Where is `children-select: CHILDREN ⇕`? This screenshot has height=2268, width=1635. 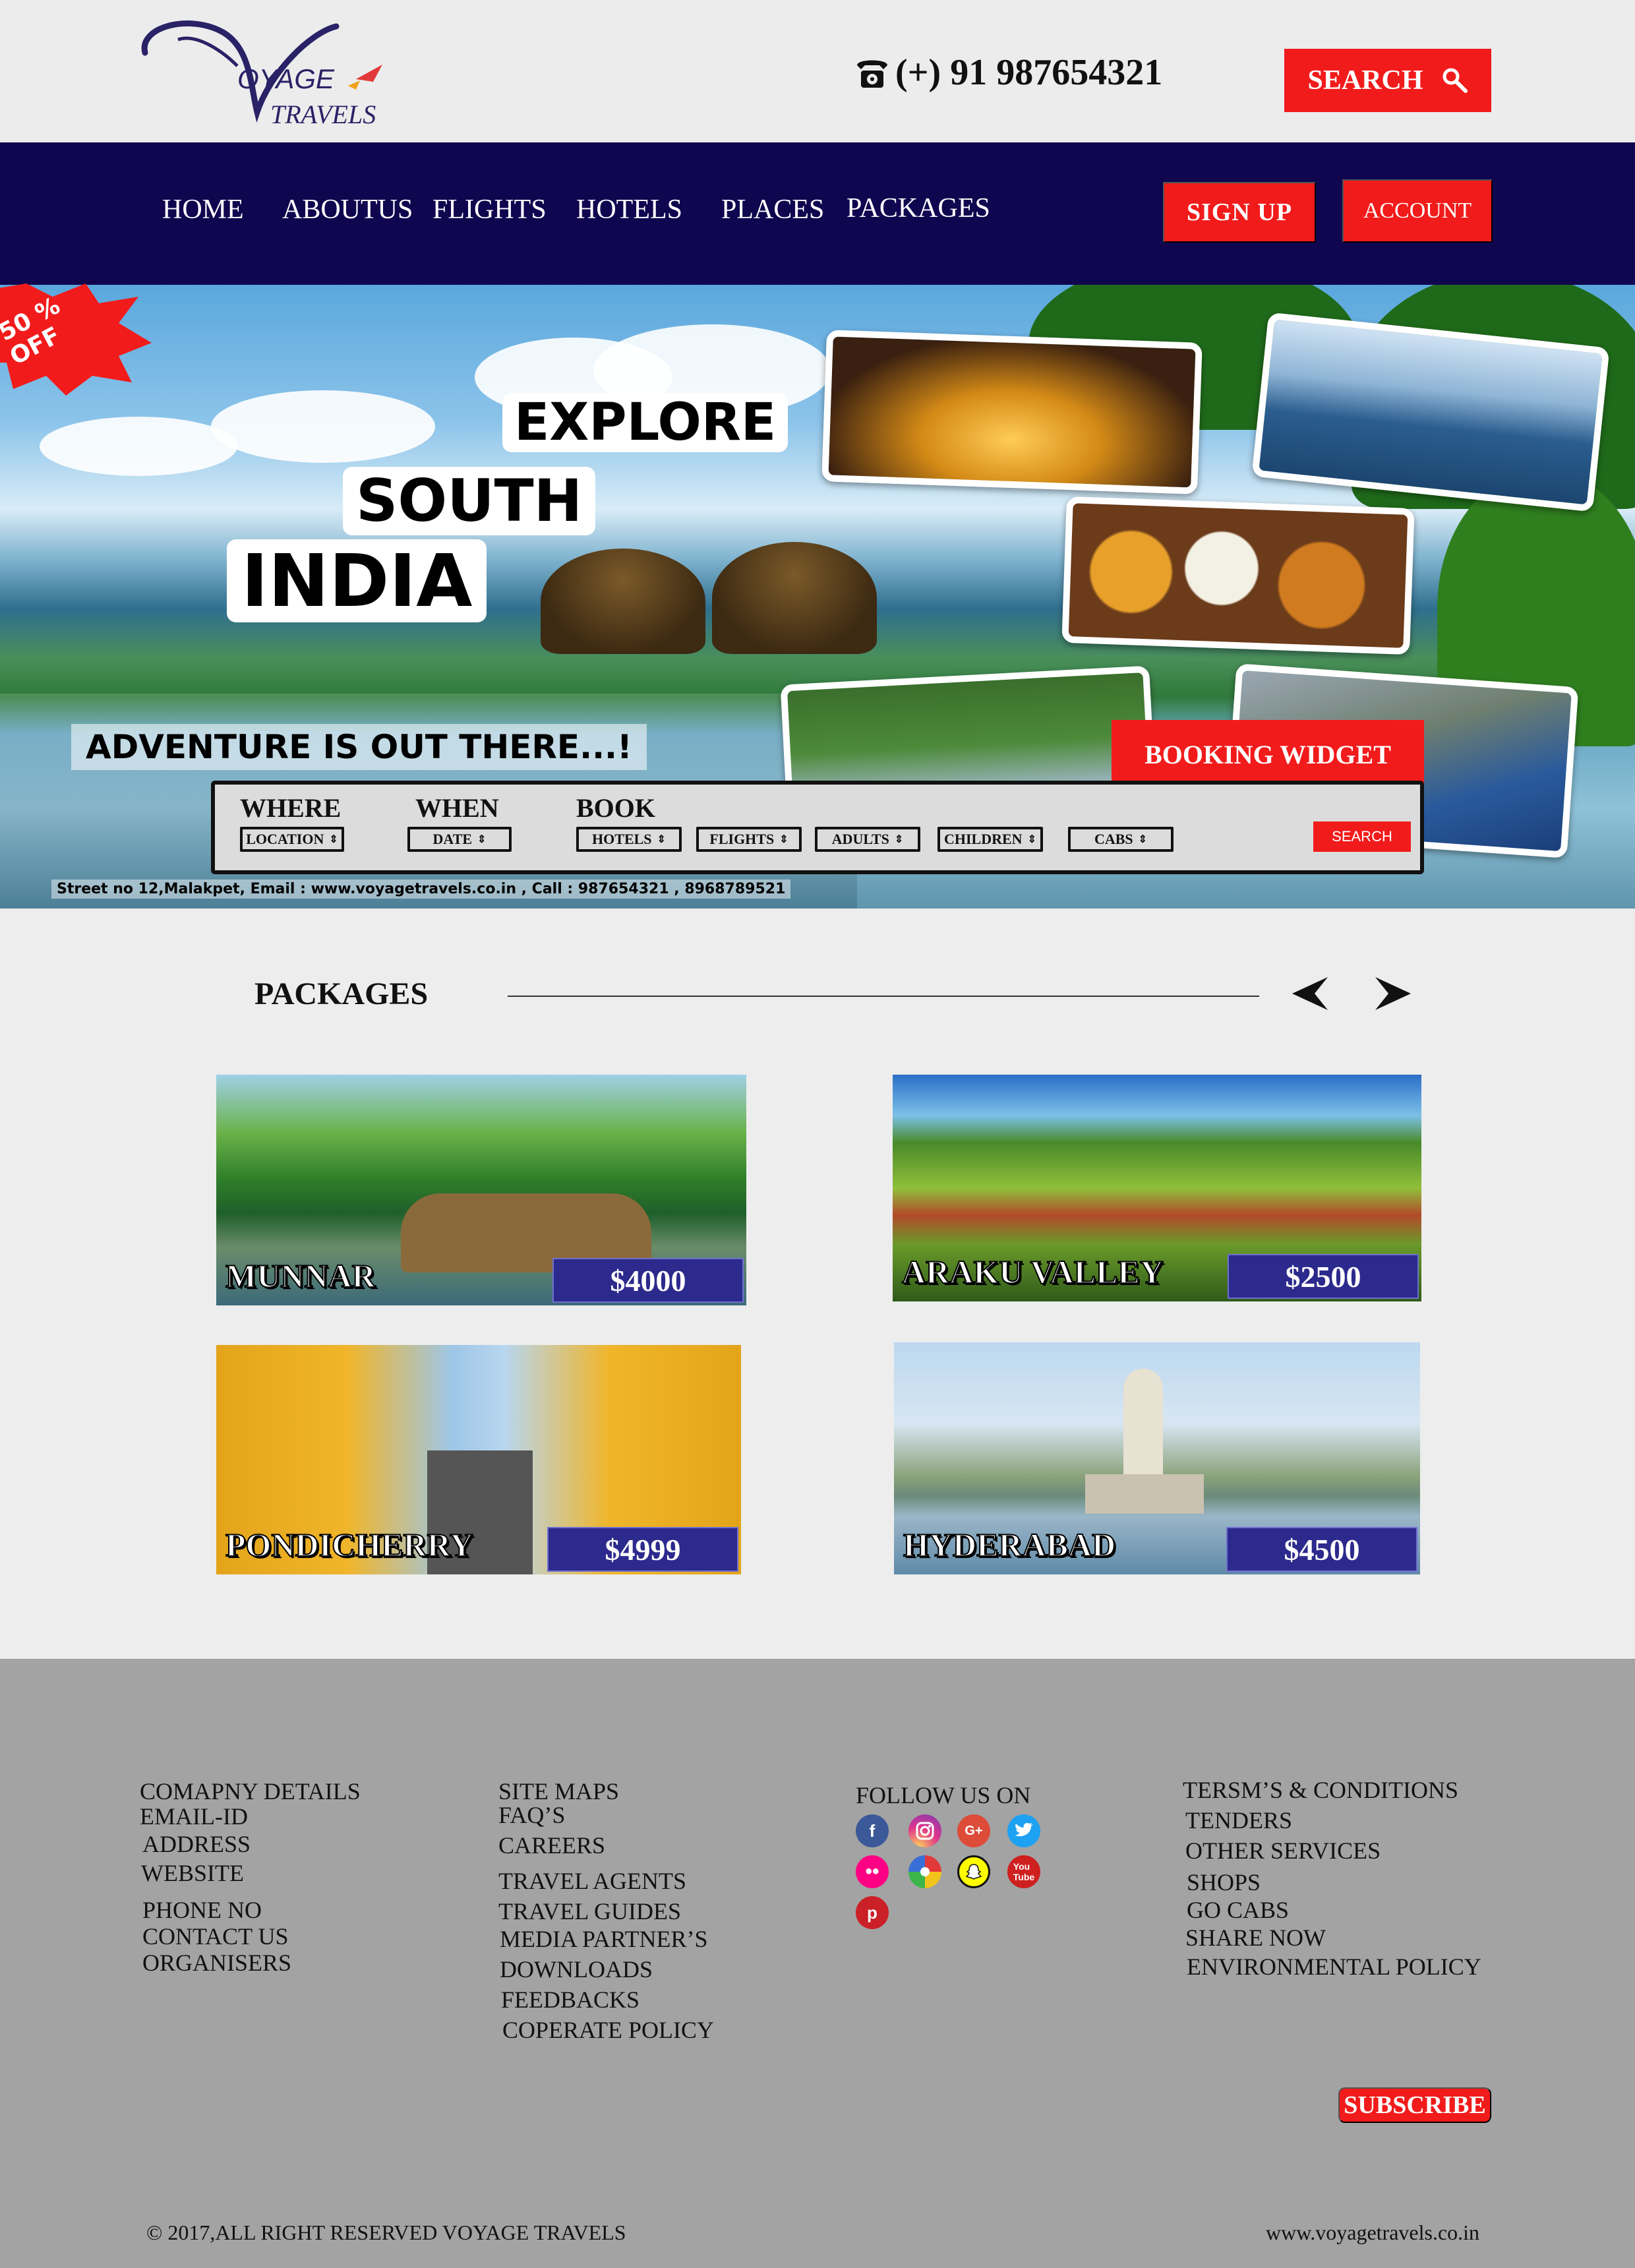 children-select: CHILDREN ⇕ is located at coordinates (990, 839).